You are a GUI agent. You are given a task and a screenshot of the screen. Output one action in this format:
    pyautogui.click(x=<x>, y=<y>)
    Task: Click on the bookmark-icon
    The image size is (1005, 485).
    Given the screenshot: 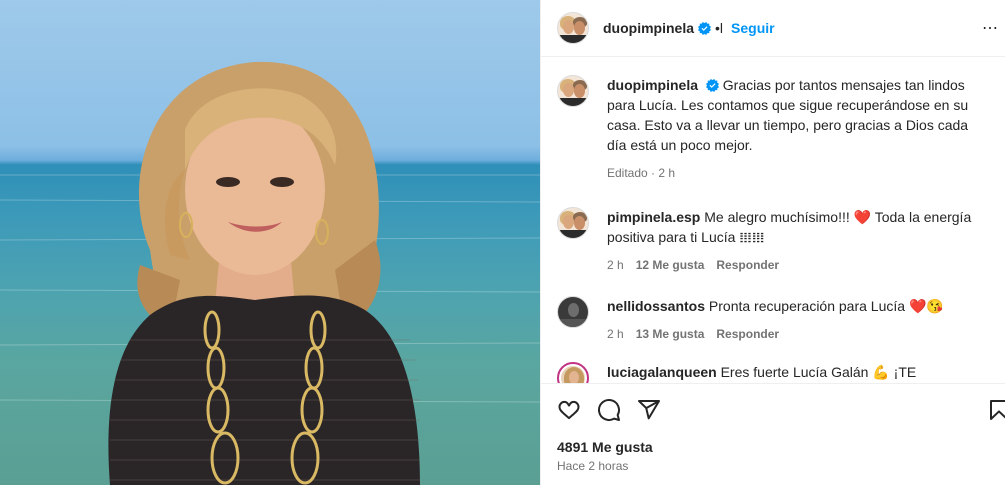 What is the action you would take?
    pyautogui.click(x=996, y=410)
    